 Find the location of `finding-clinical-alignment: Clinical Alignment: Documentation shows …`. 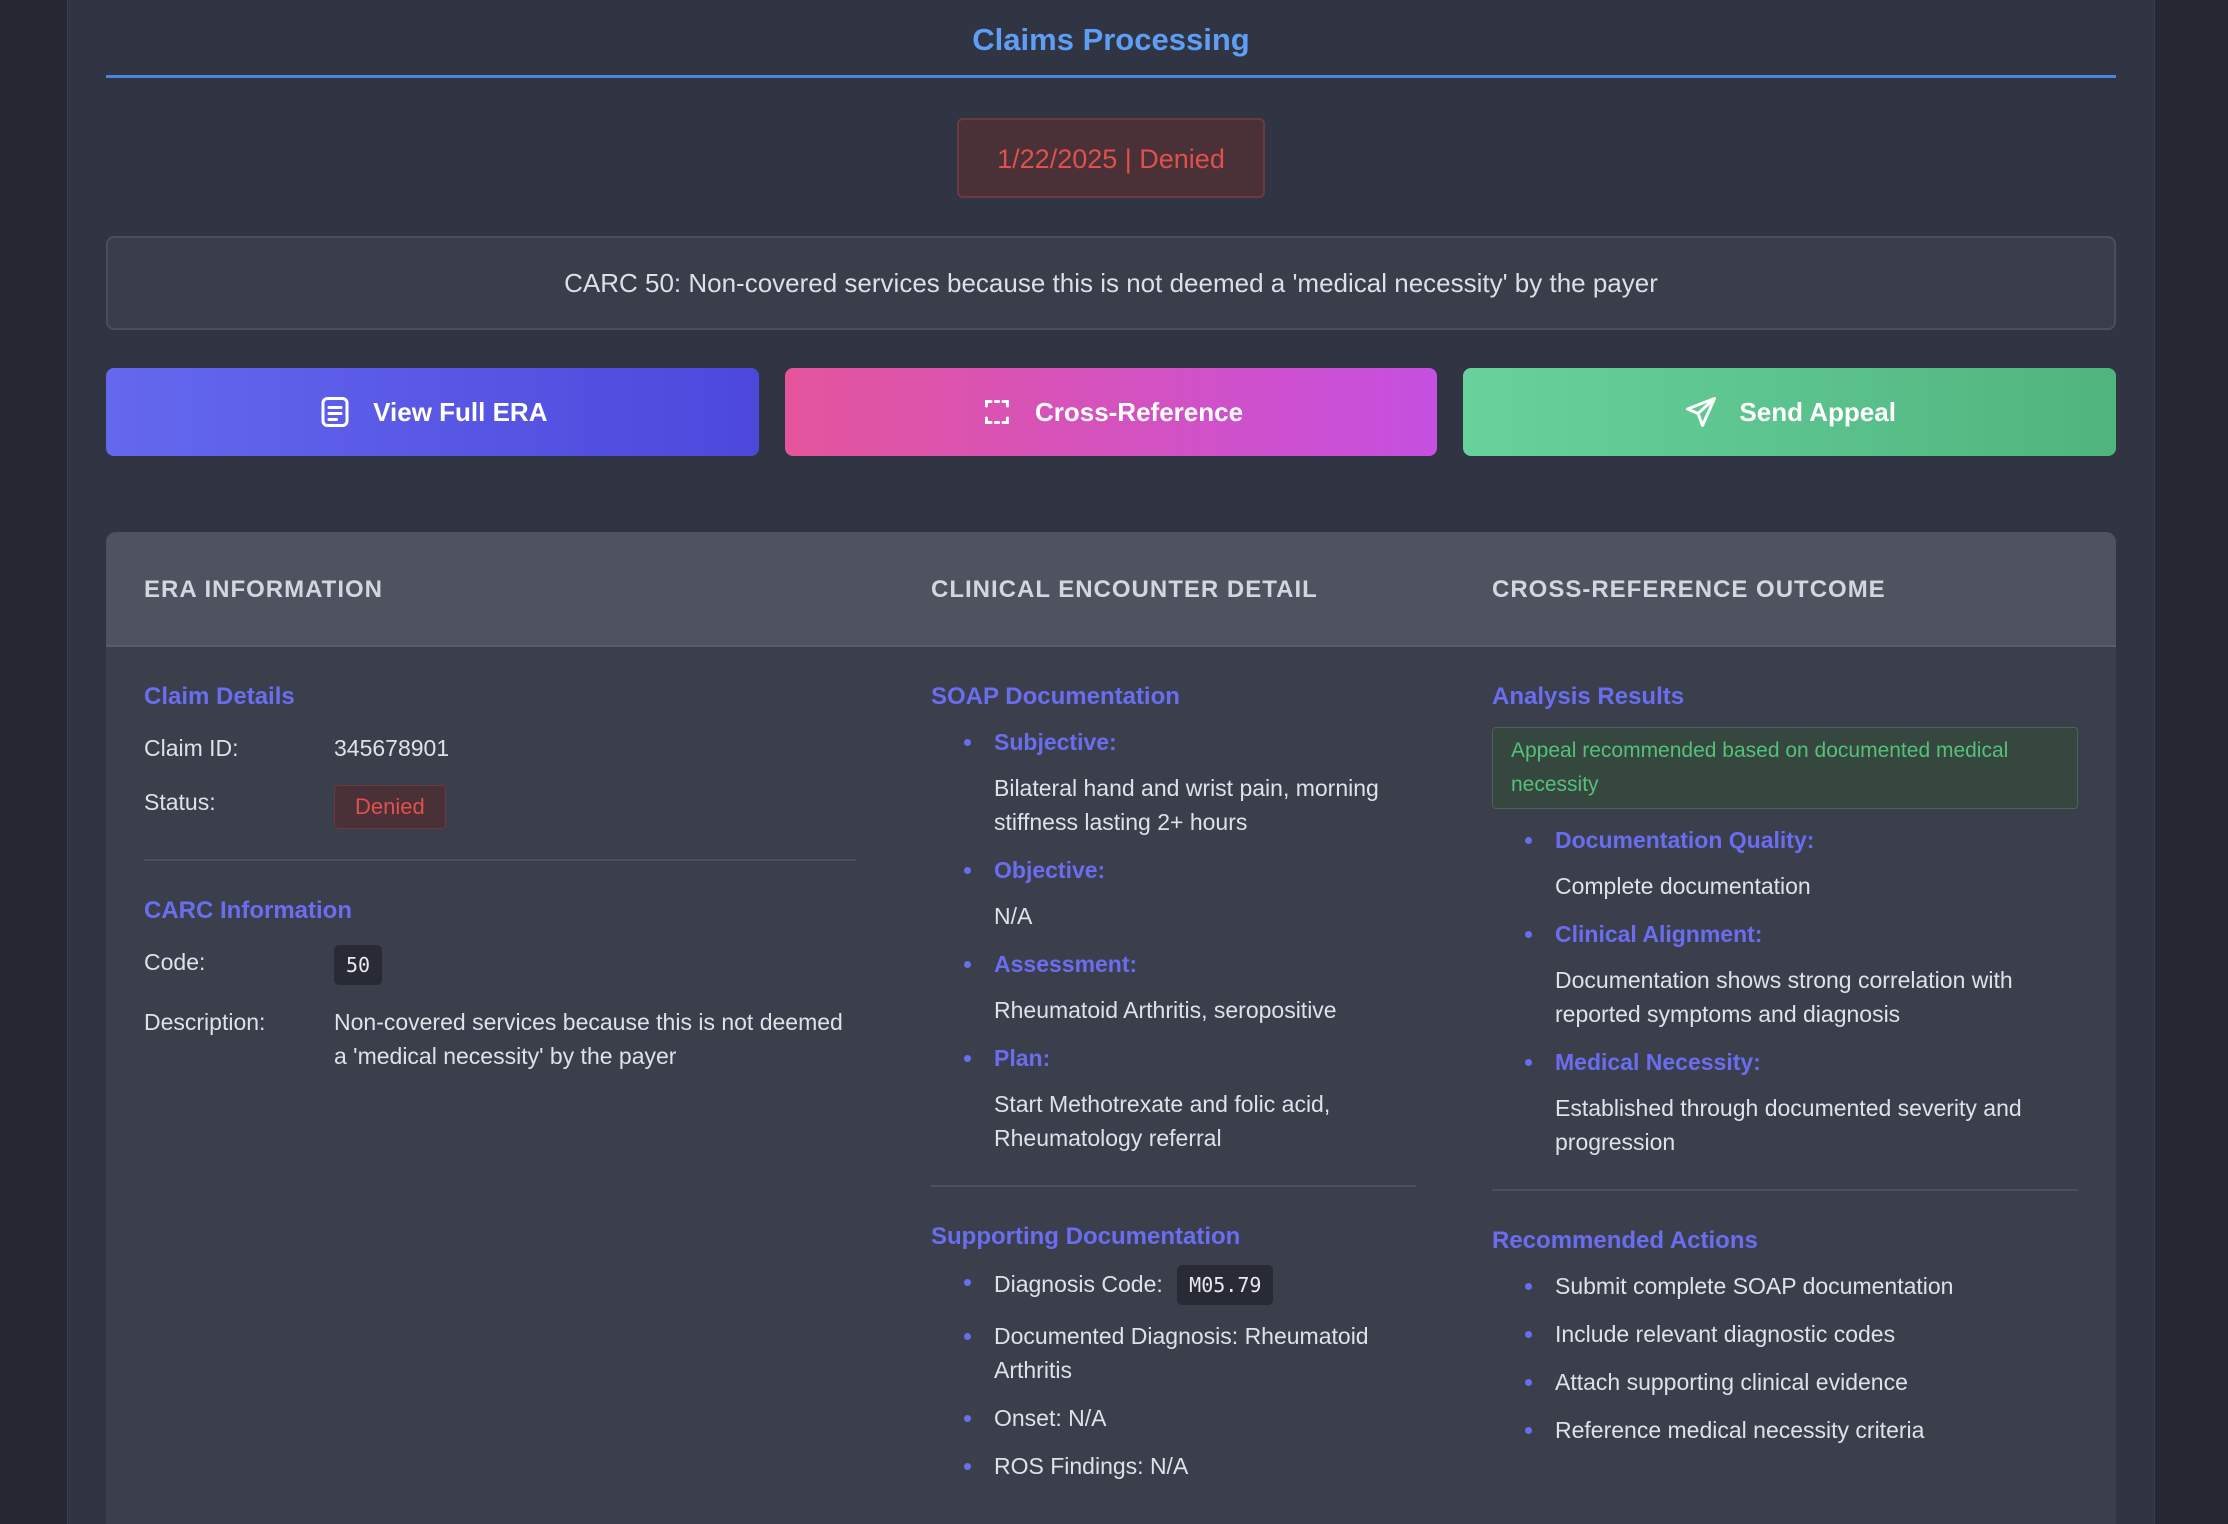

finding-clinical-alignment: Clinical Alignment: Documentation shows … is located at coordinates (1785, 974).